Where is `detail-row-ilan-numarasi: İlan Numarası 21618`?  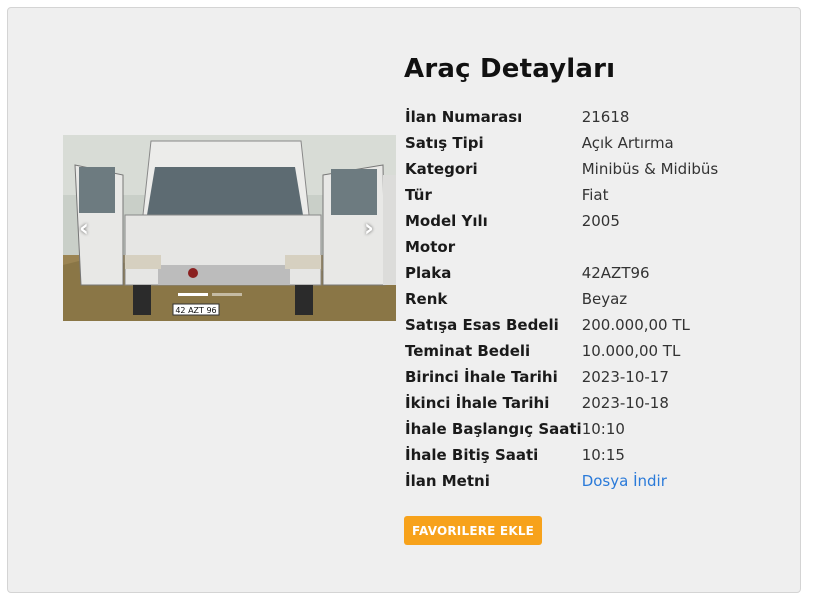
detail-row-ilan-numarasi: İlan Numarası 21618 is located at coordinates (561, 117).